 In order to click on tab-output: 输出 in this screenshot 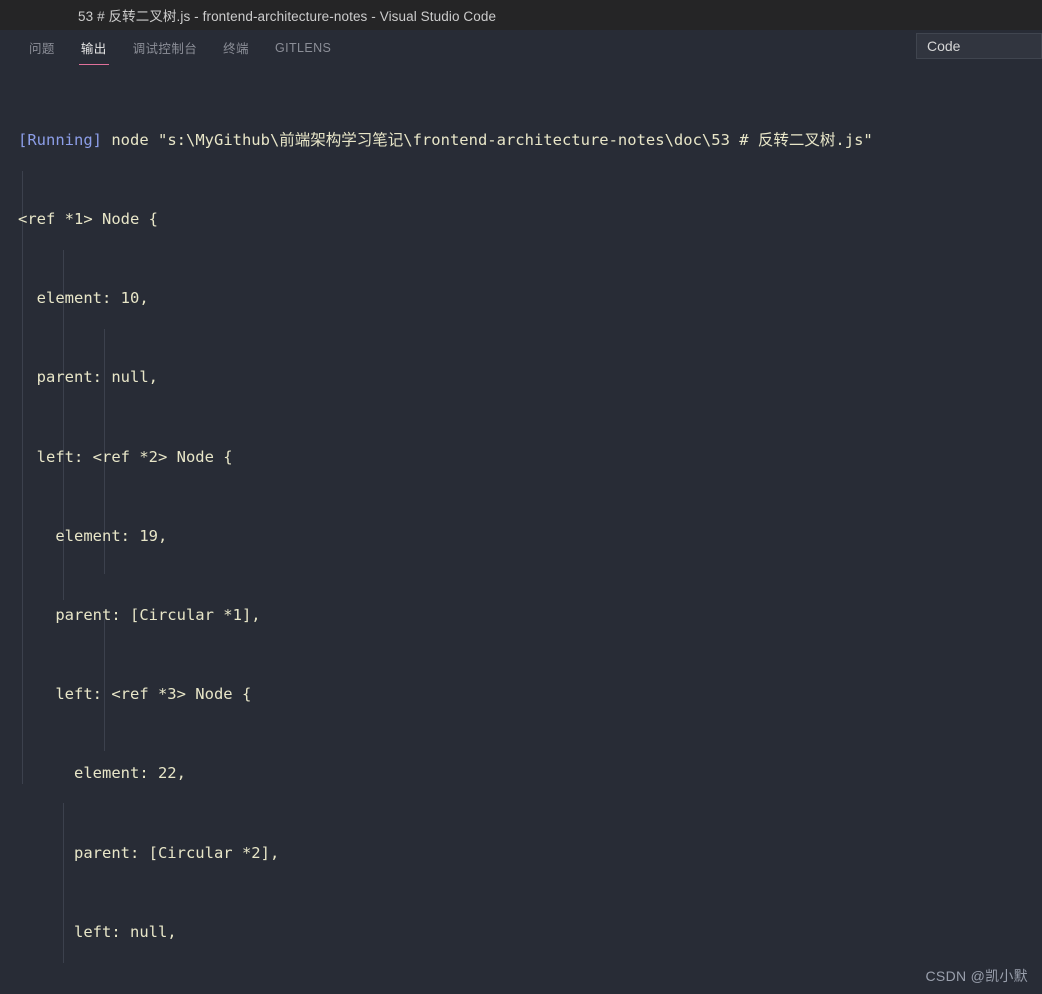, I will do `click(94, 47)`.